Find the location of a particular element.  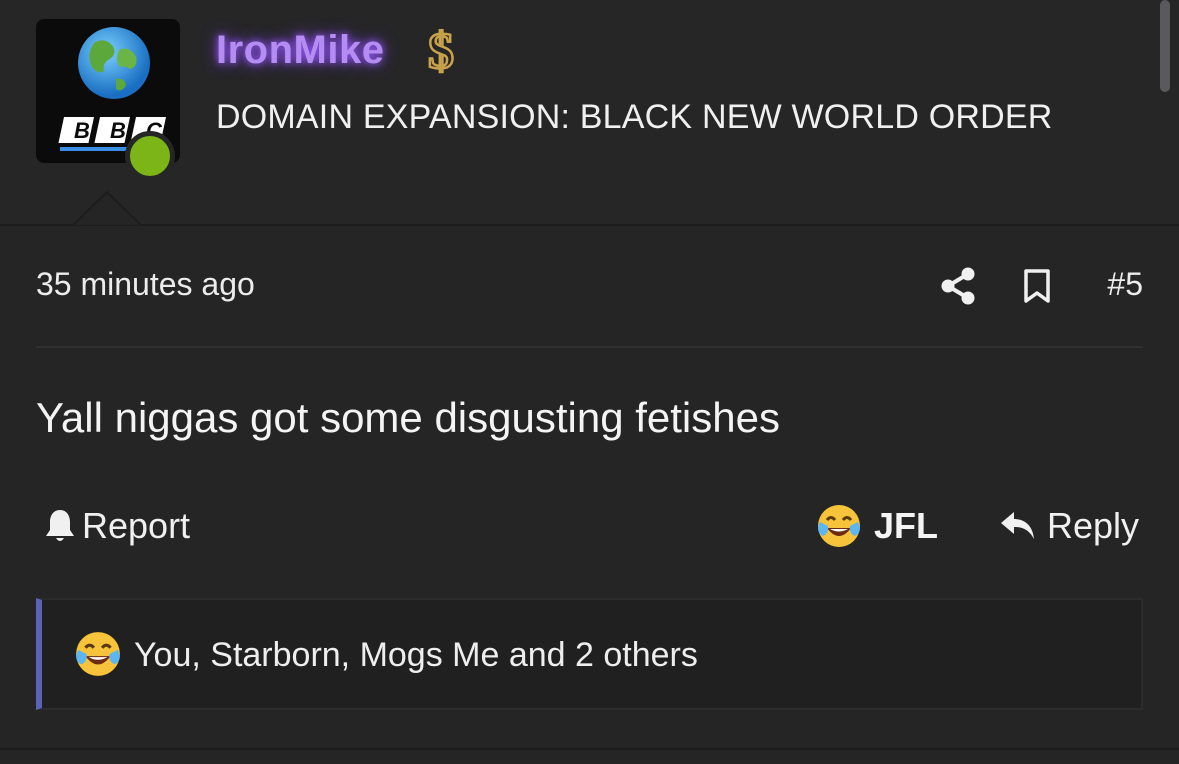

bookmark-icon is located at coordinates (1037, 286).